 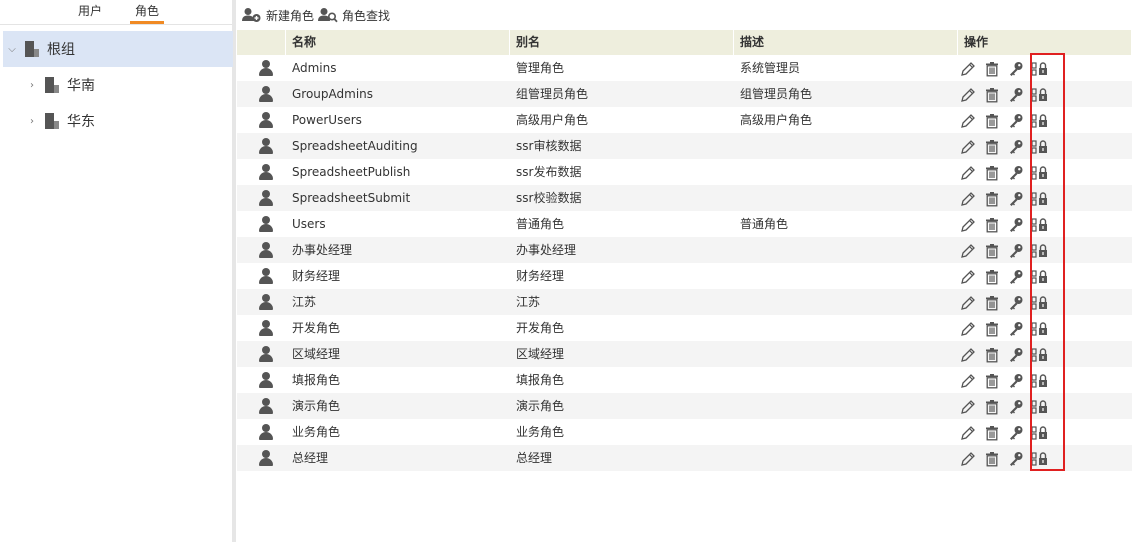 What do you see at coordinates (90, 13) in the screenshot?
I see `tab-users: 用户` at bounding box center [90, 13].